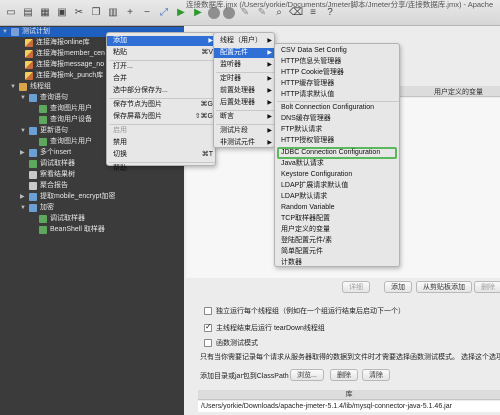 Image resolution: width=500 pixels, height=415 pixels. I want to click on classpath-clear-button: 清除, so click(376, 375).